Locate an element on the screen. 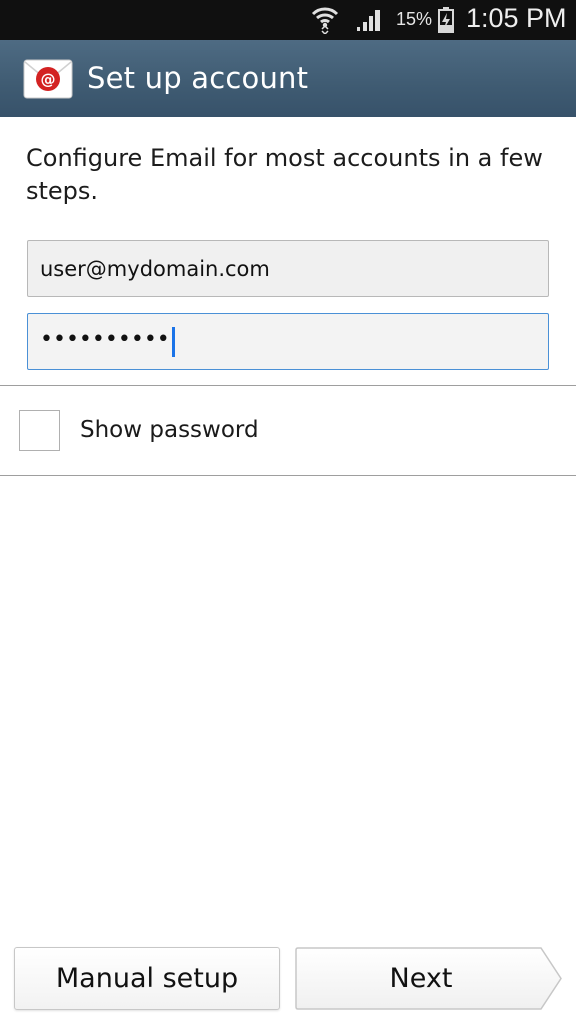  battery-charging-icon is located at coordinates (446, 20).